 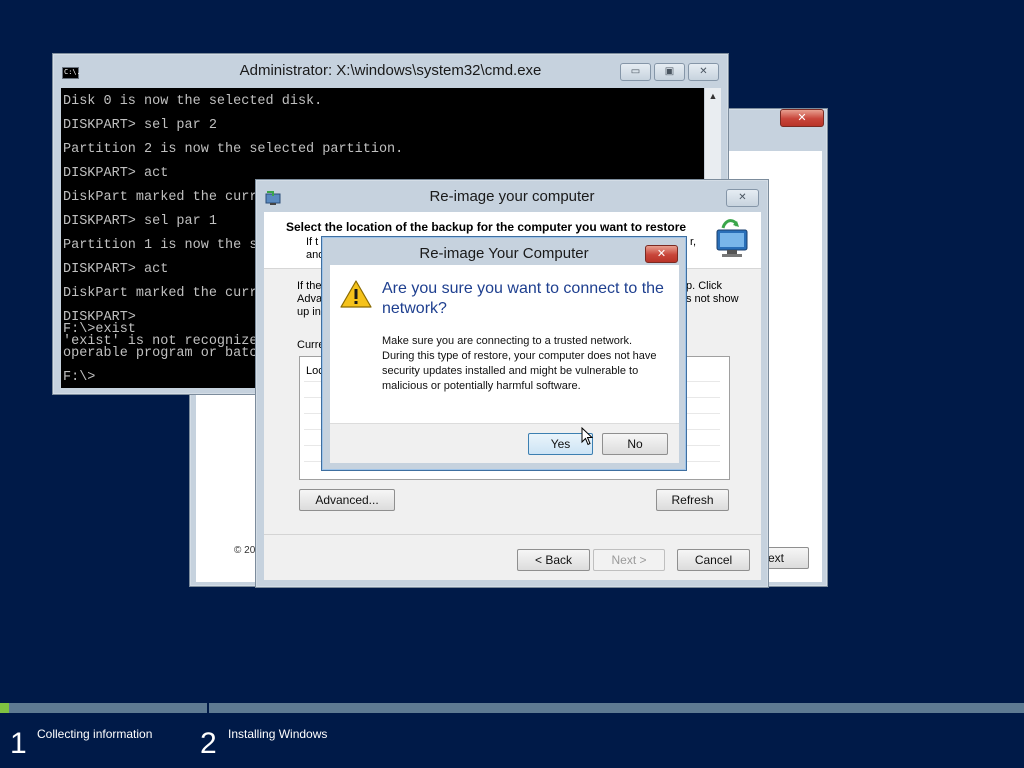 I want to click on confirm-close-button: ✕, so click(x=661, y=254).